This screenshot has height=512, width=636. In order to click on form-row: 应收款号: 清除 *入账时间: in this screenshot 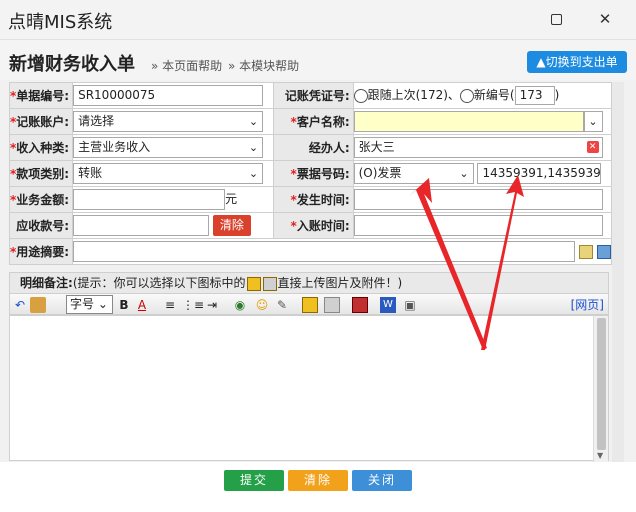, I will do `click(310, 225)`.